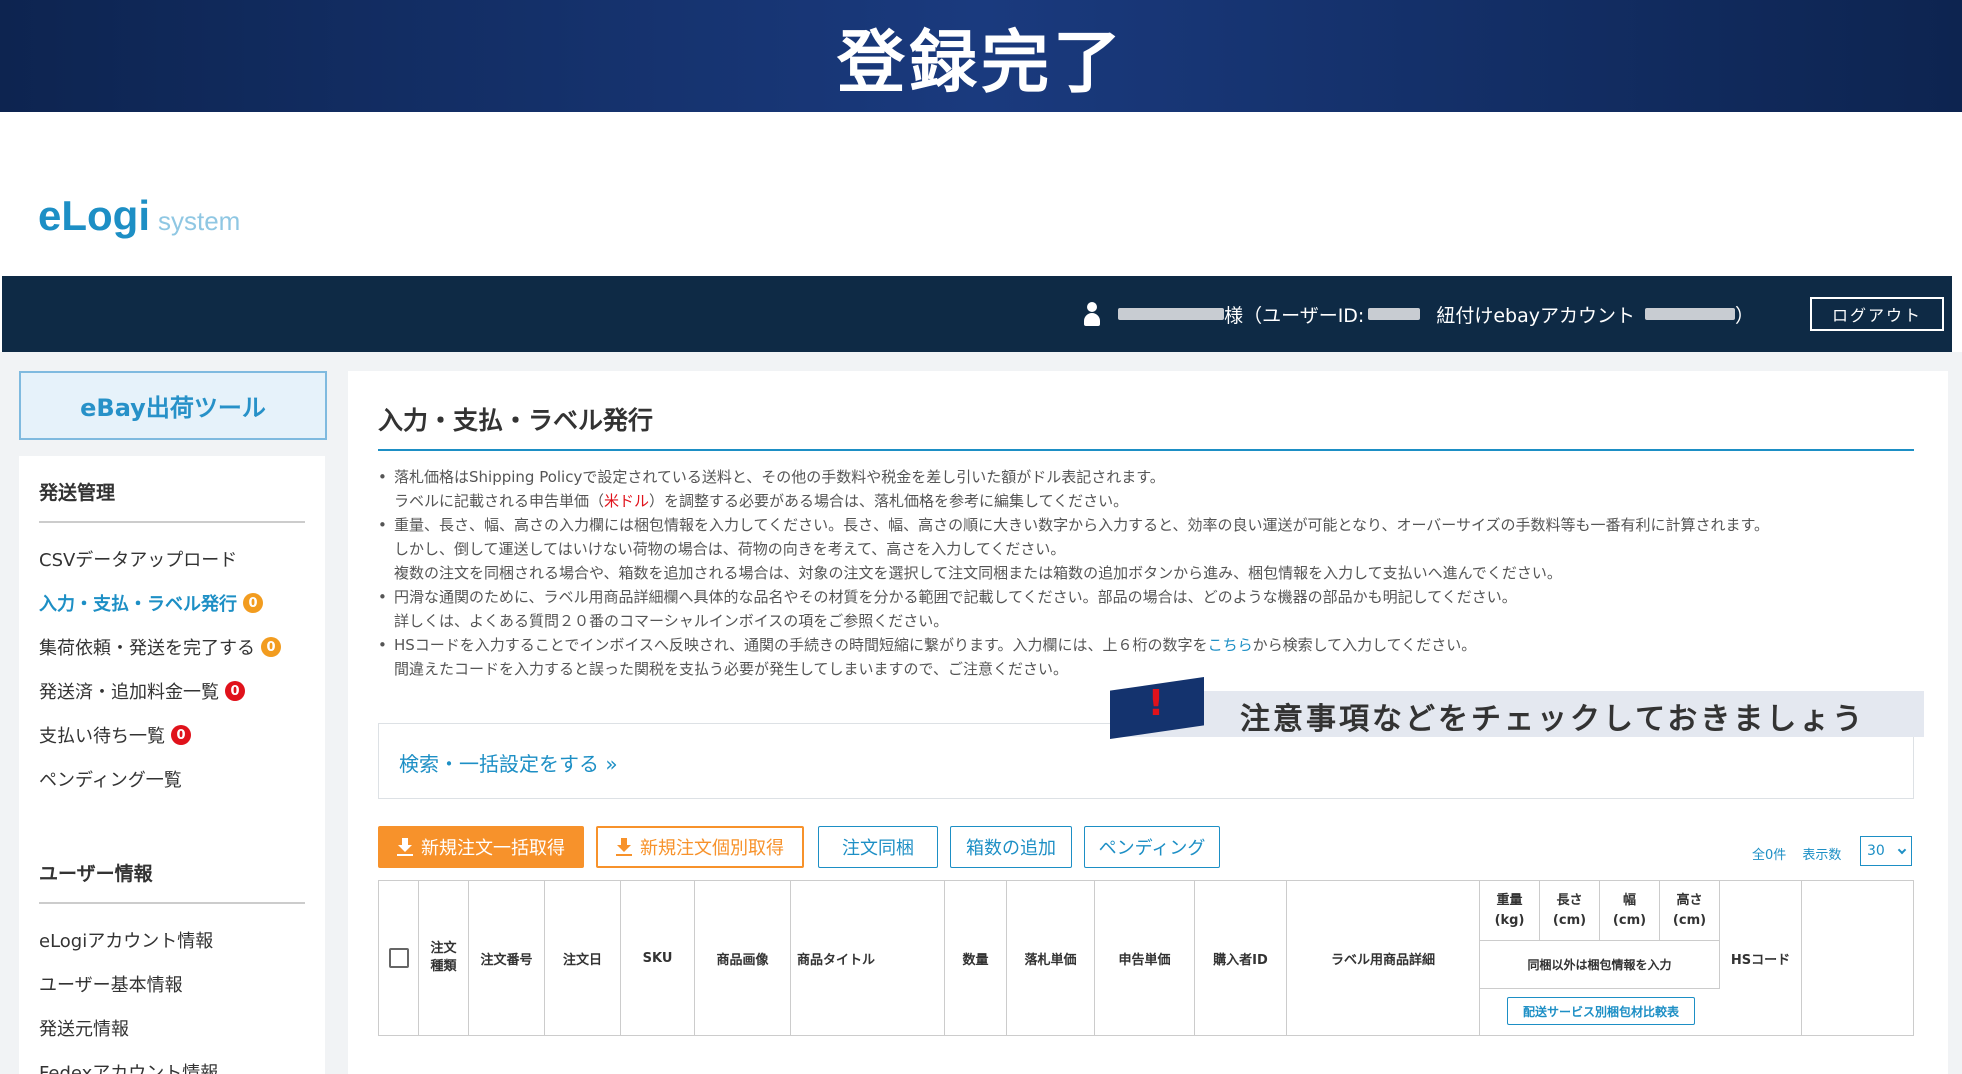  Describe the element at coordinates (508, 762) in the screenshot. I see `search-bulk-settings-link: 検索・一括設定をする »` at that location.